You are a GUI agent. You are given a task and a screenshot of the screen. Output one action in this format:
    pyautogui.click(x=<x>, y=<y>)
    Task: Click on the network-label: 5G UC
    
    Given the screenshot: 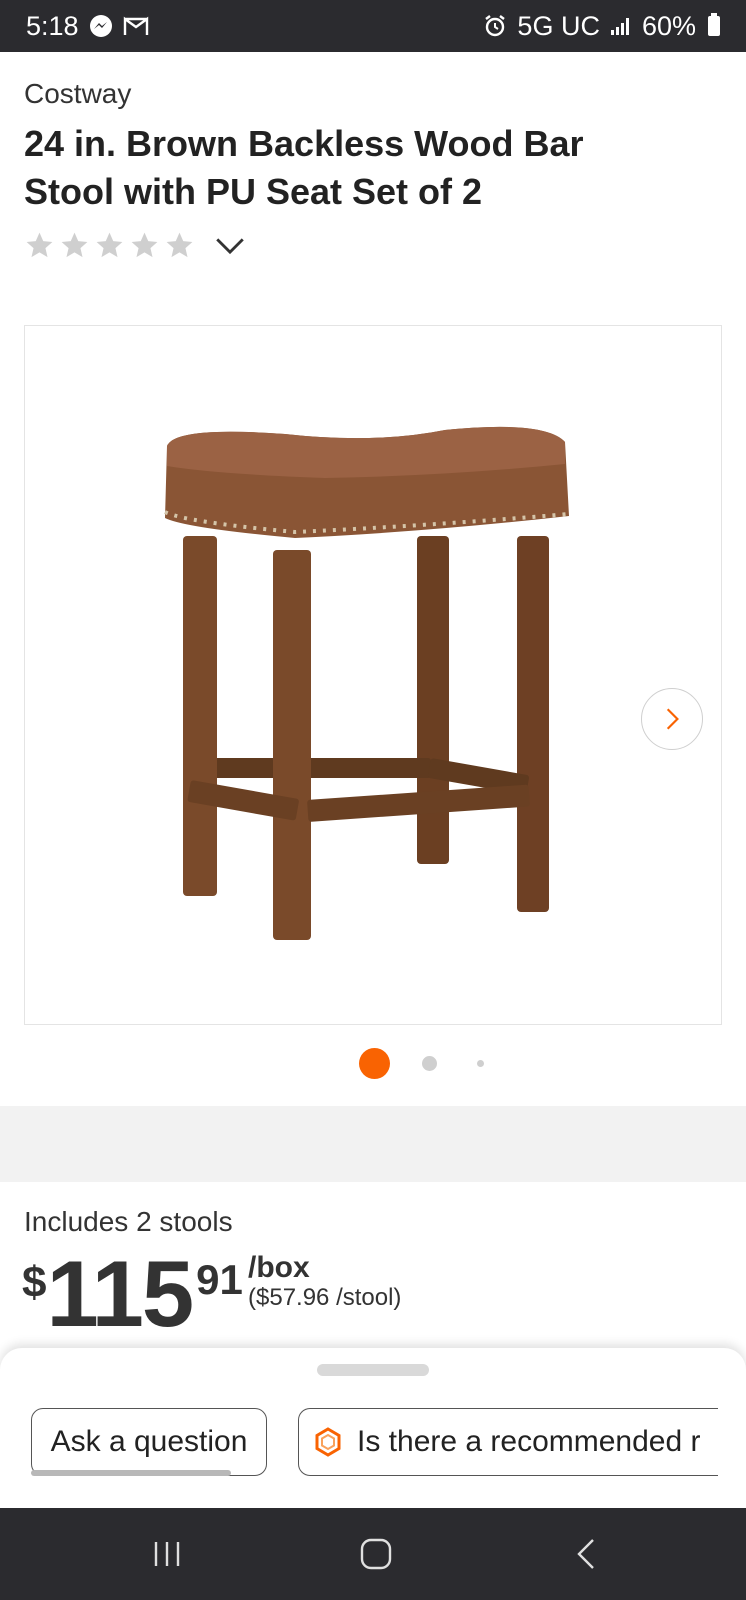 What is the action you would take?
    pyautogui.click(x=558, y=25)
    